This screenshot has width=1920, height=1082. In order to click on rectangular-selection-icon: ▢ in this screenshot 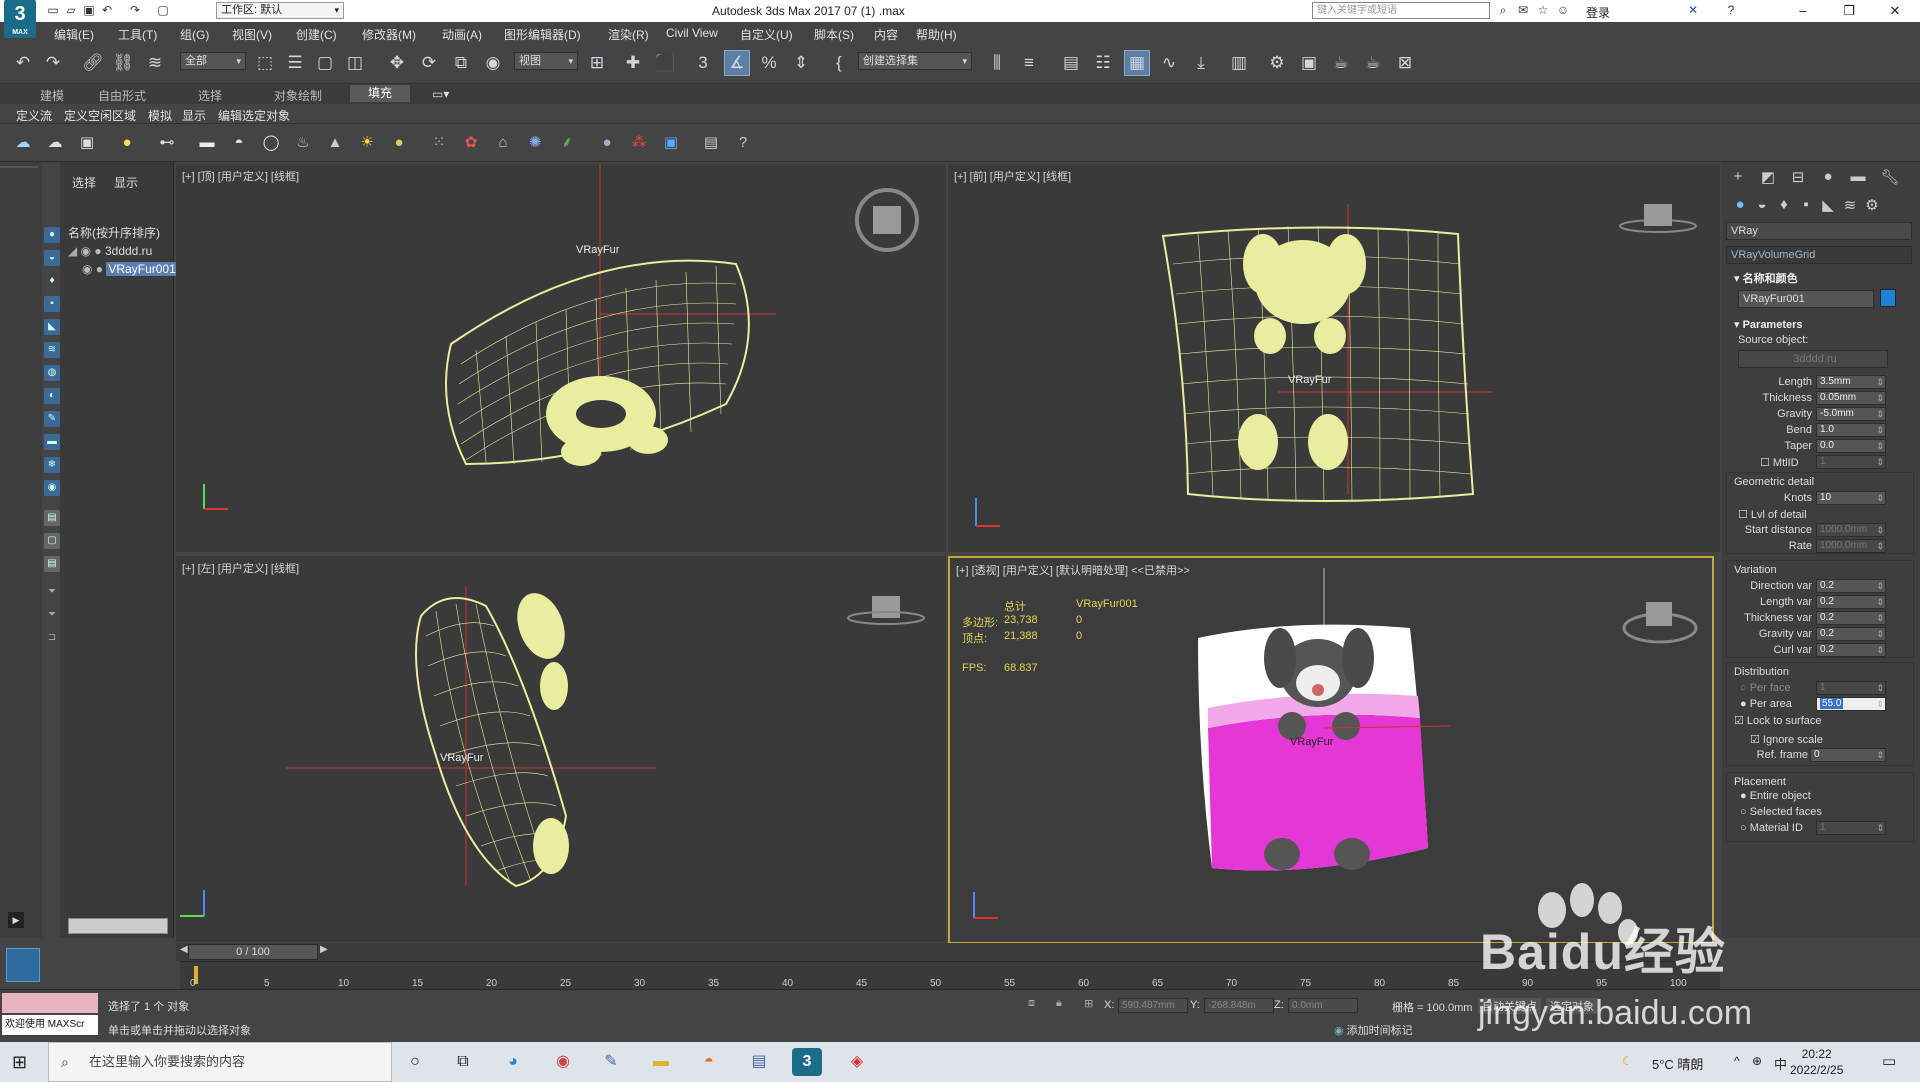, I will do `click(325, 63)`.